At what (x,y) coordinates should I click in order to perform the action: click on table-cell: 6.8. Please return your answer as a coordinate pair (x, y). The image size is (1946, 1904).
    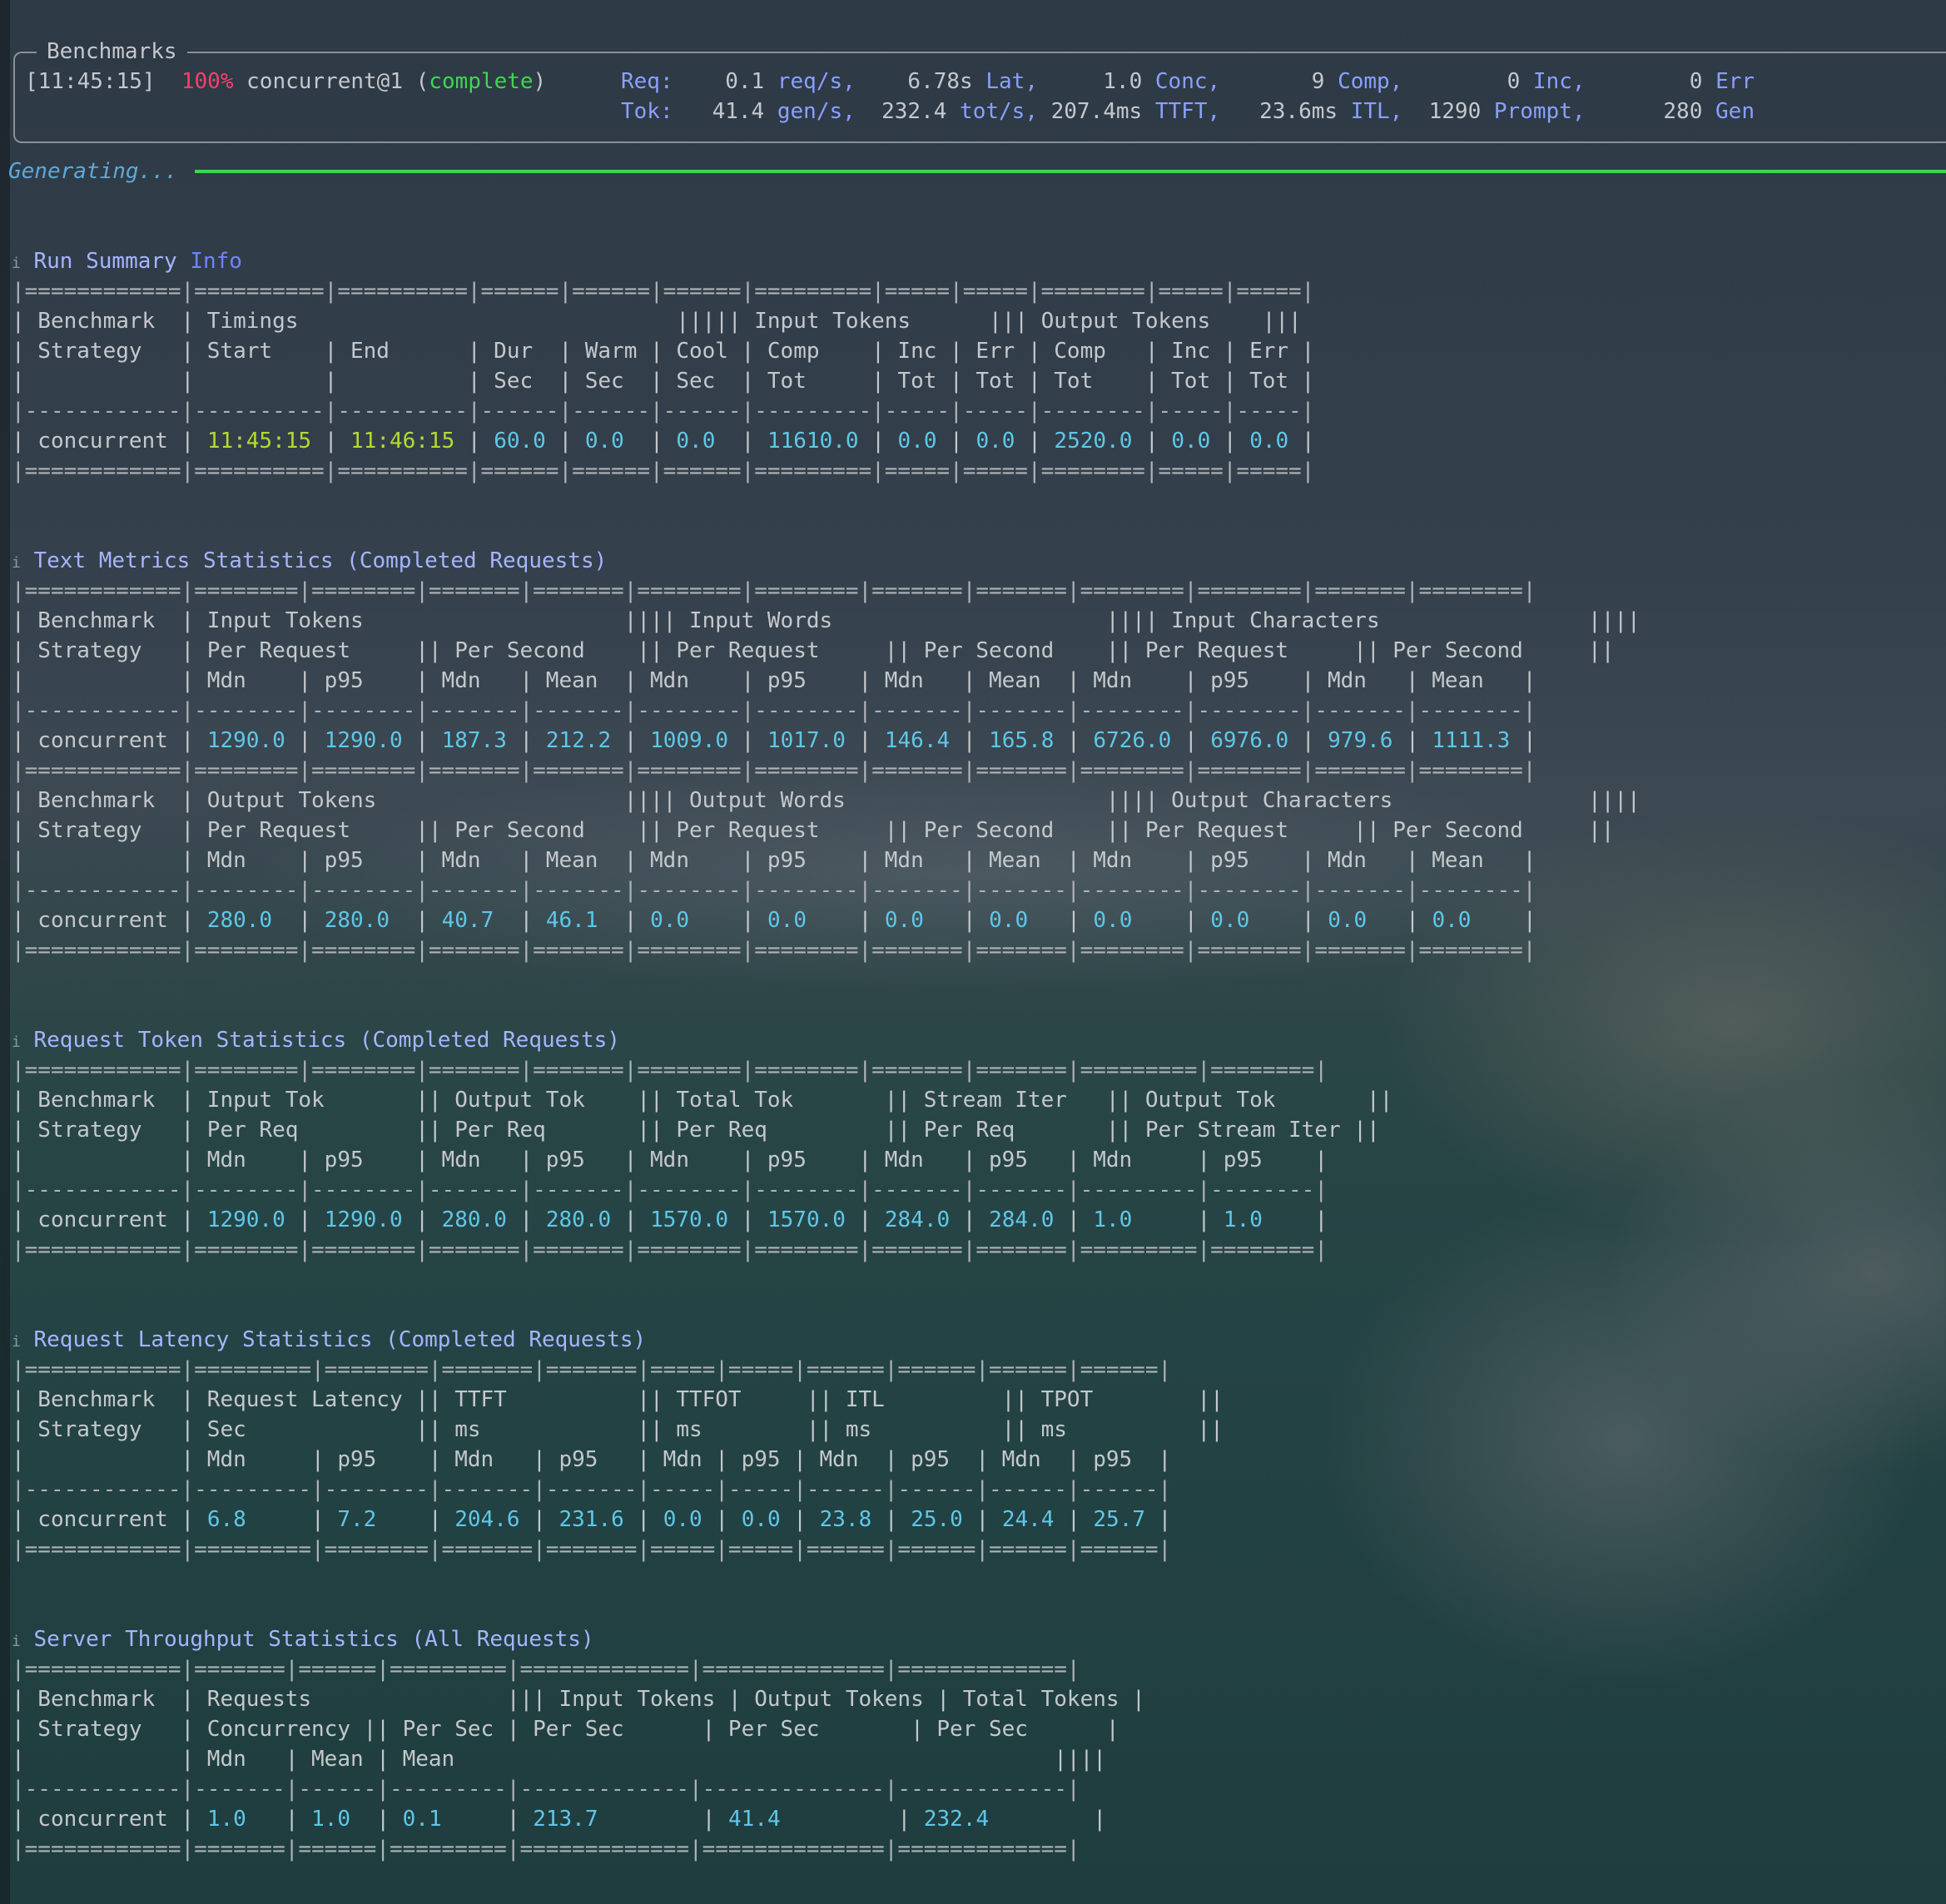
    Looking at the image, I should click on (226, 1519).